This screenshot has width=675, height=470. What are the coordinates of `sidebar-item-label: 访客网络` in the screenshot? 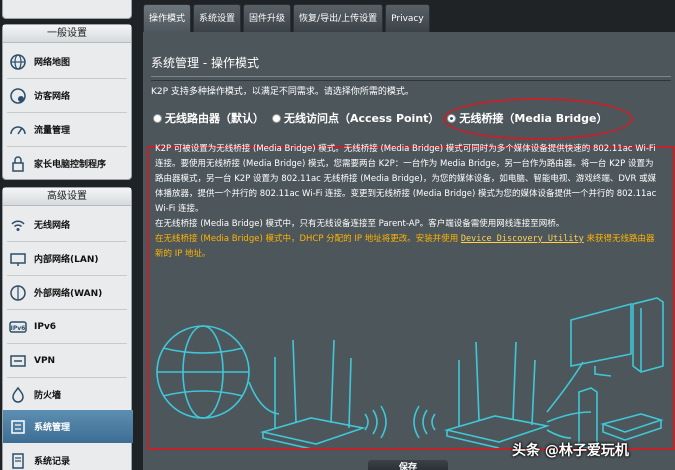 It's located at (52, 97).